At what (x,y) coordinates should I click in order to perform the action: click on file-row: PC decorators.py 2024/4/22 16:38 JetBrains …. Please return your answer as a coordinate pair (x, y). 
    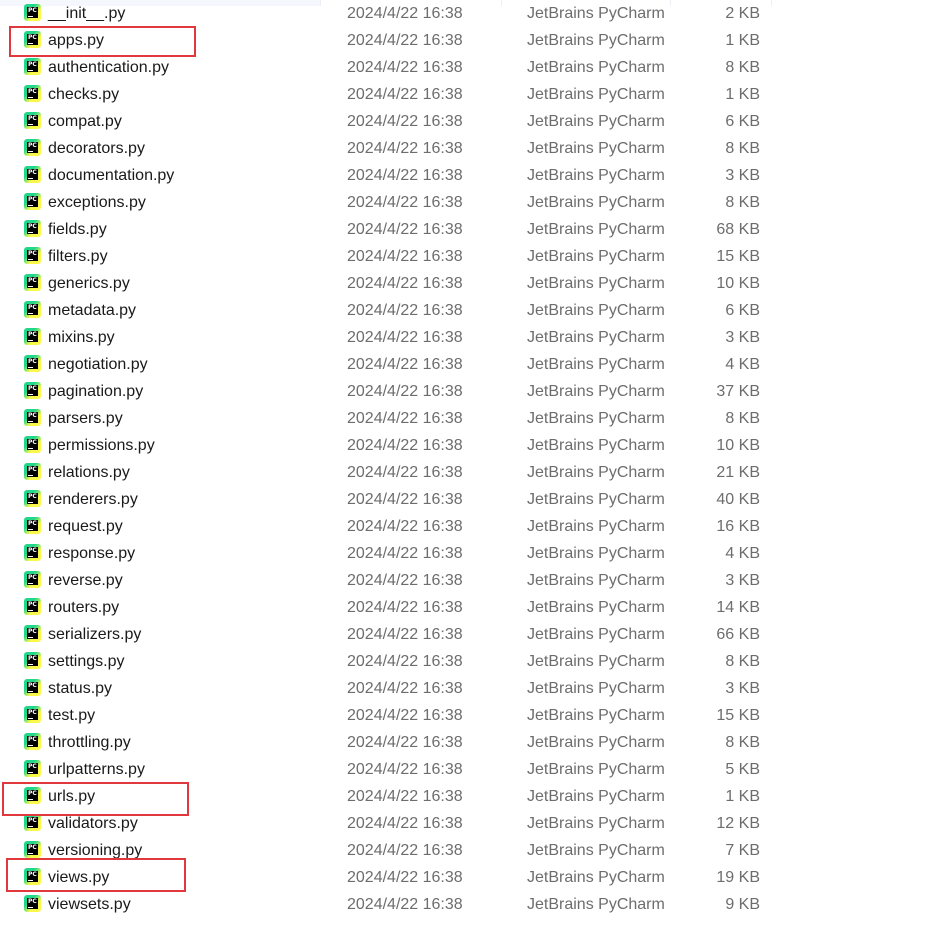
    Looking at the image, I should click on (474, 149).